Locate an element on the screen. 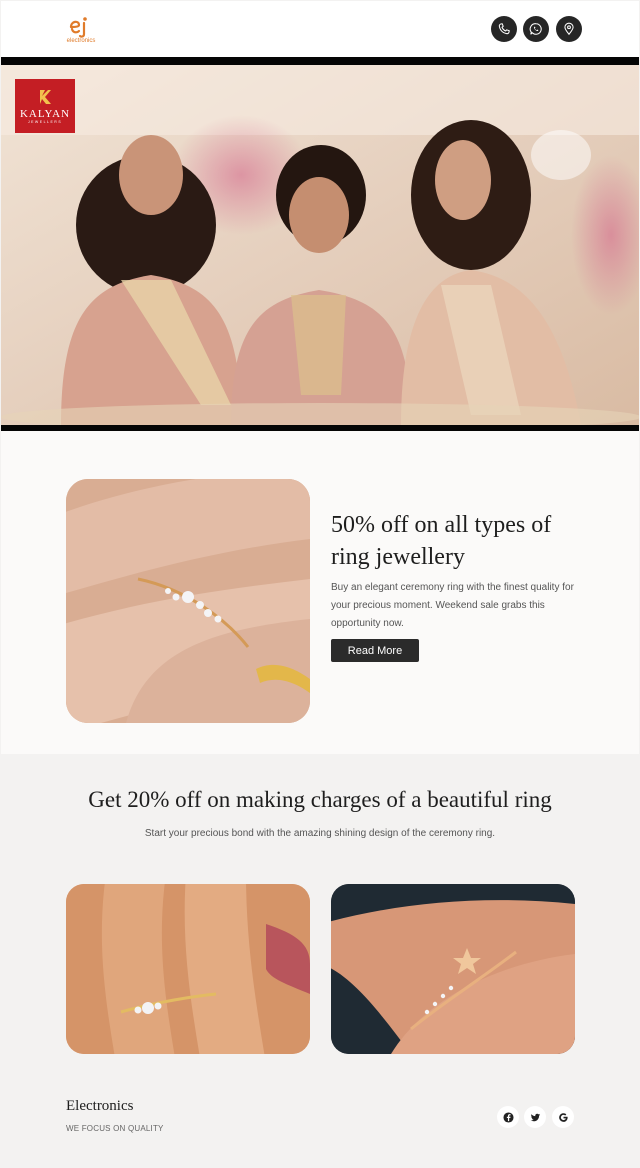  twitter-icon is located at coordinates (535, 1117).